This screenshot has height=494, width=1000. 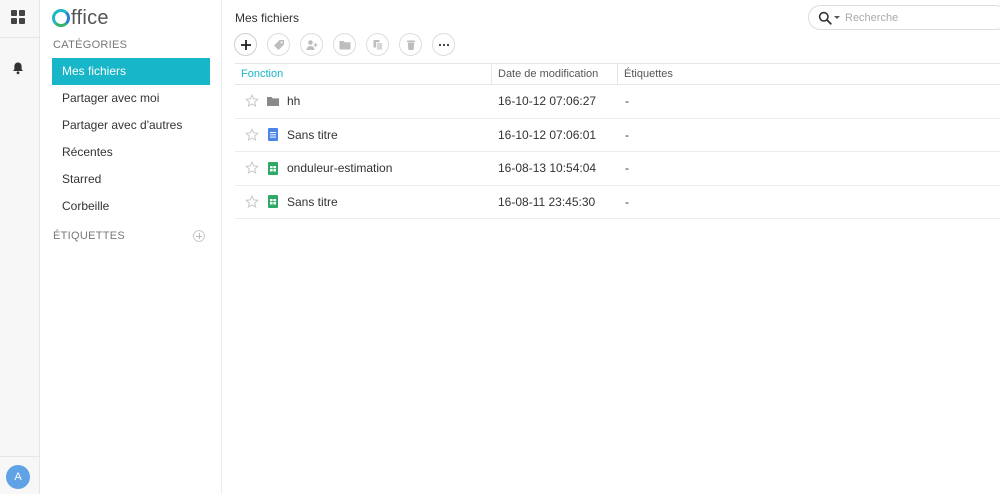 I want to click on logo-text: ffice, so click(x=90, y=18).